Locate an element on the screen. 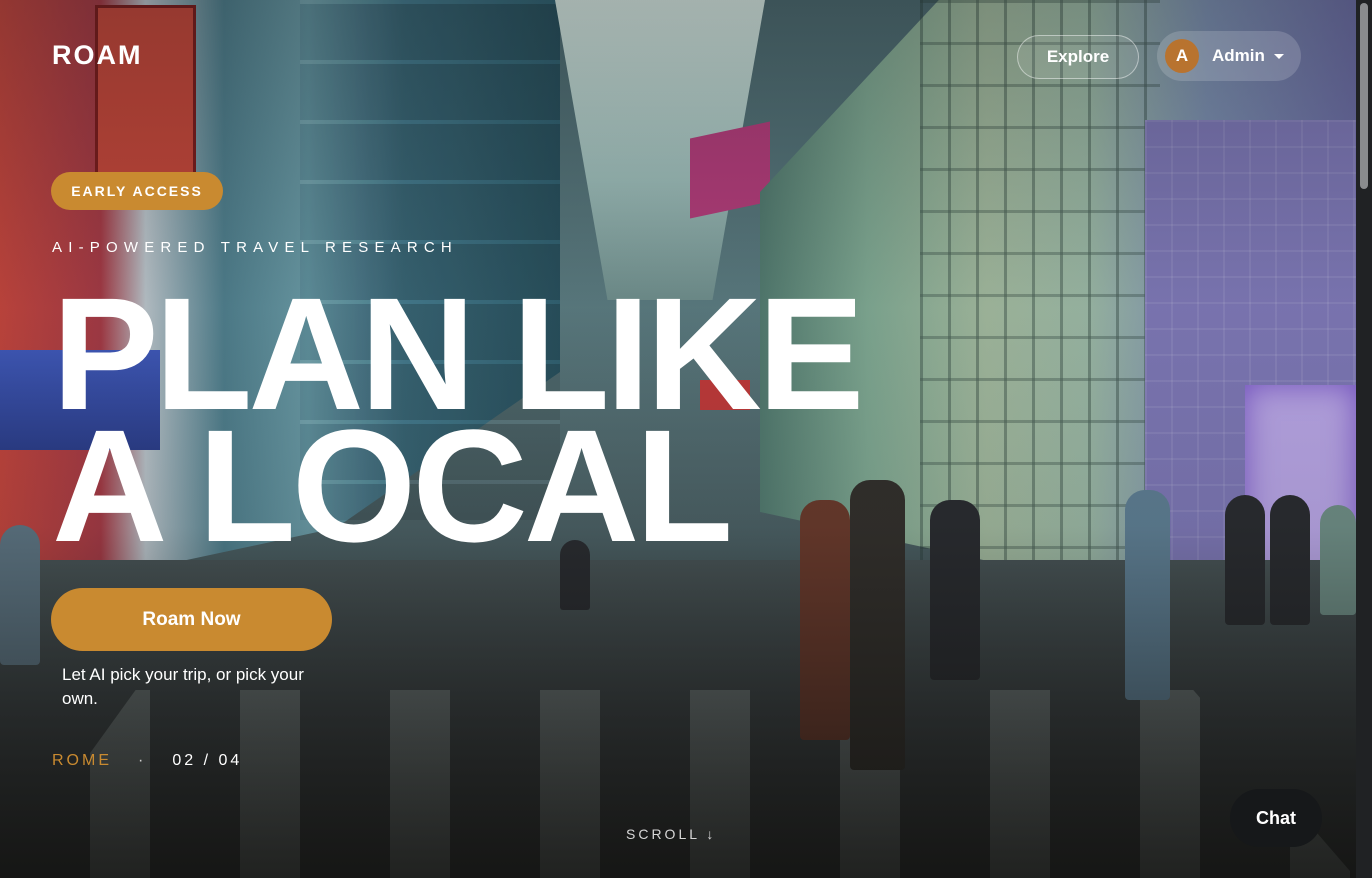 The height and width of the screenshot is (878, 1372). chat-button: Chat is located at coordinates (1276, 818).